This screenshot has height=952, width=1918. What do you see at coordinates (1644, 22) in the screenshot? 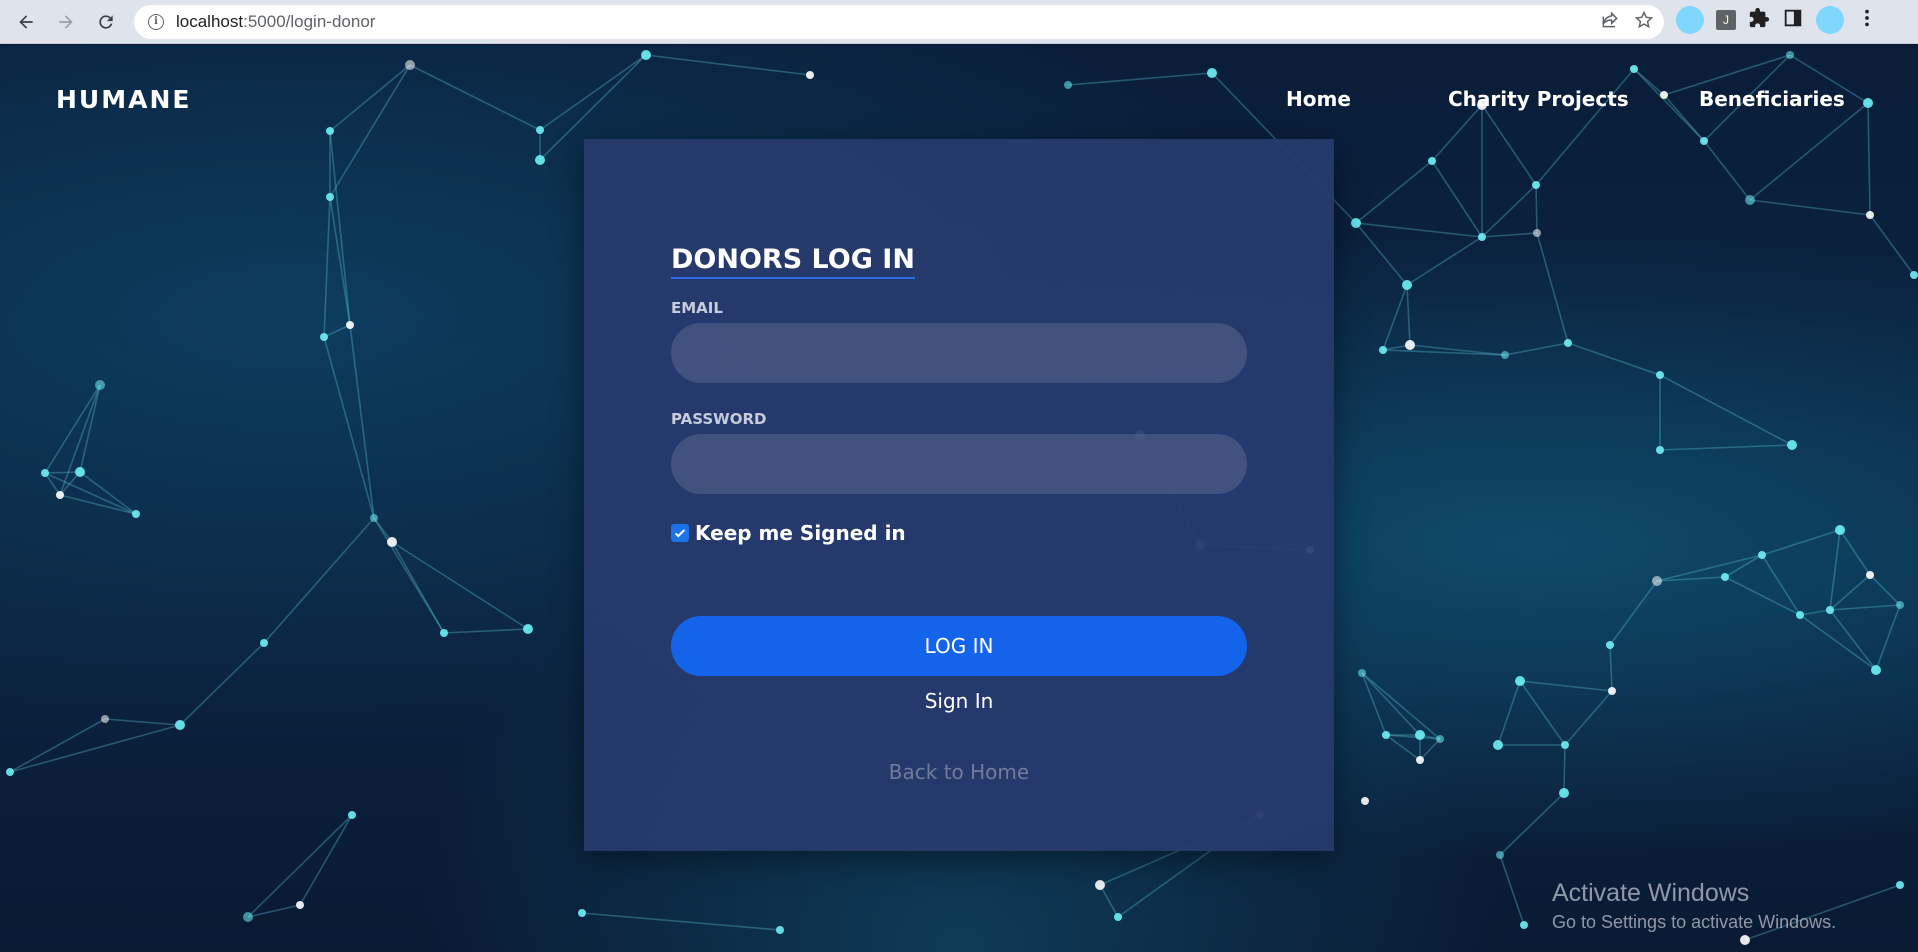
I see `star-icon` at bounding box center [1644, 22].